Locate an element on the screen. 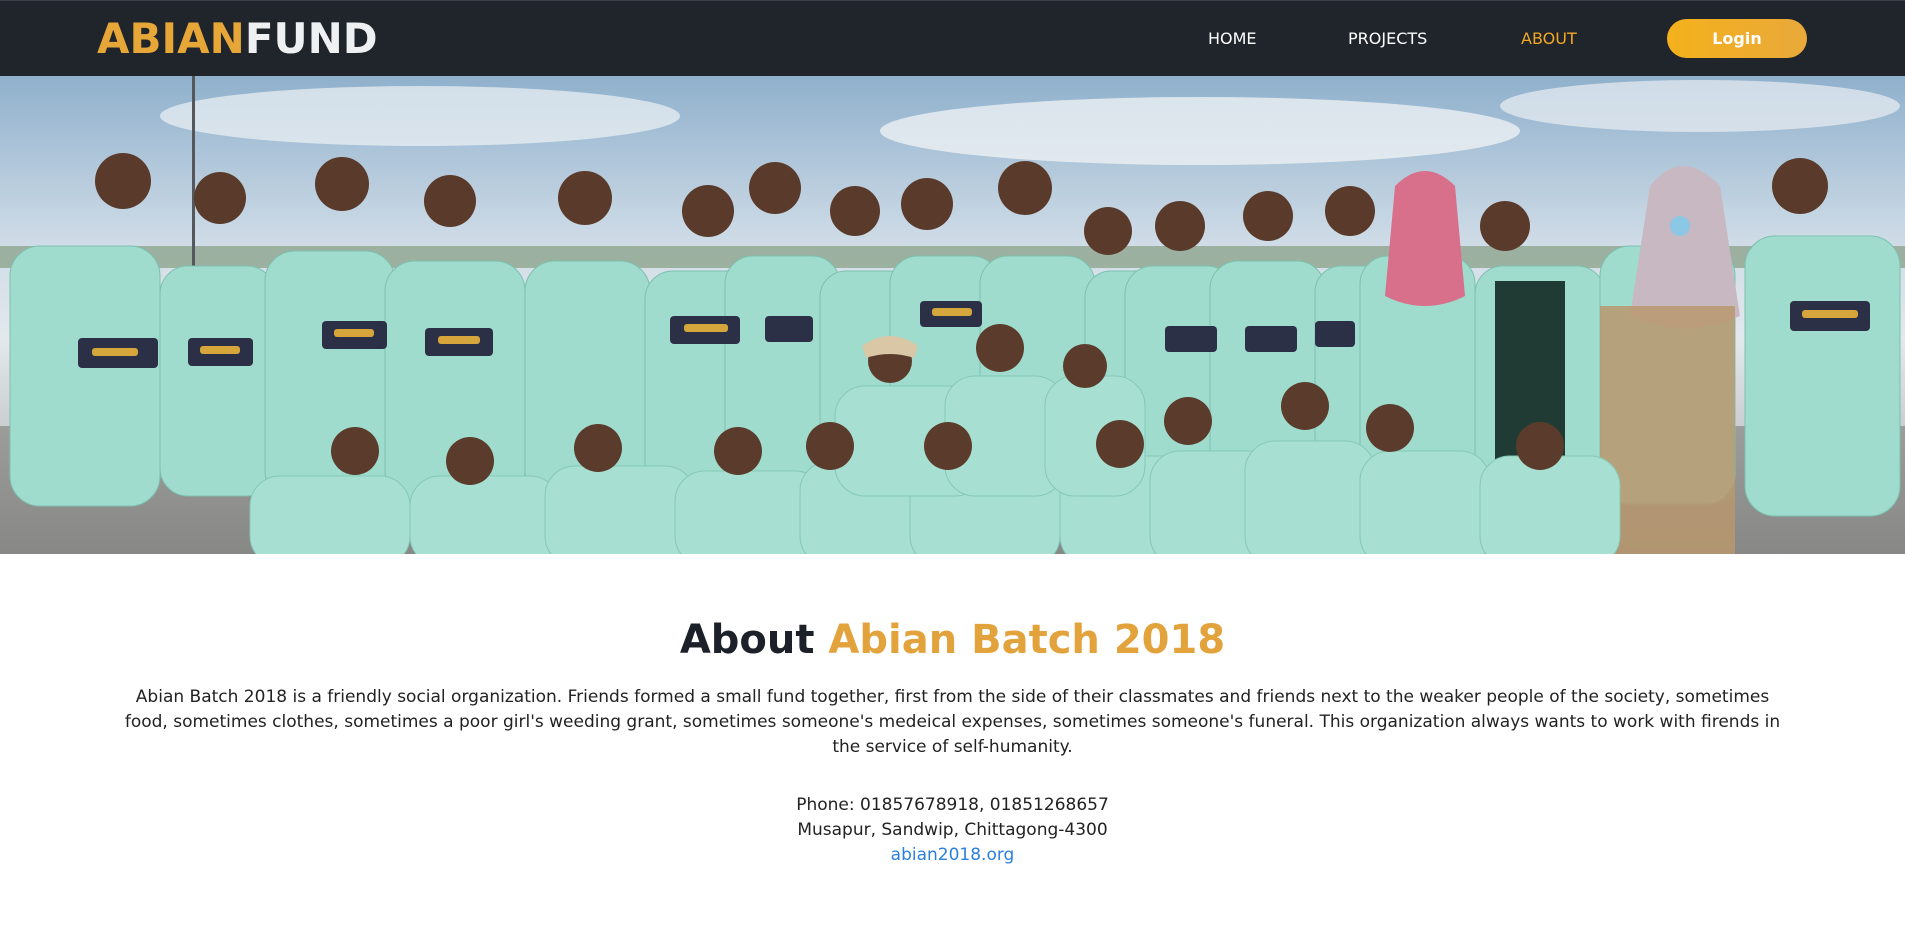  brand-logo-part1: ABIAN is located at coordinates (171, 38).